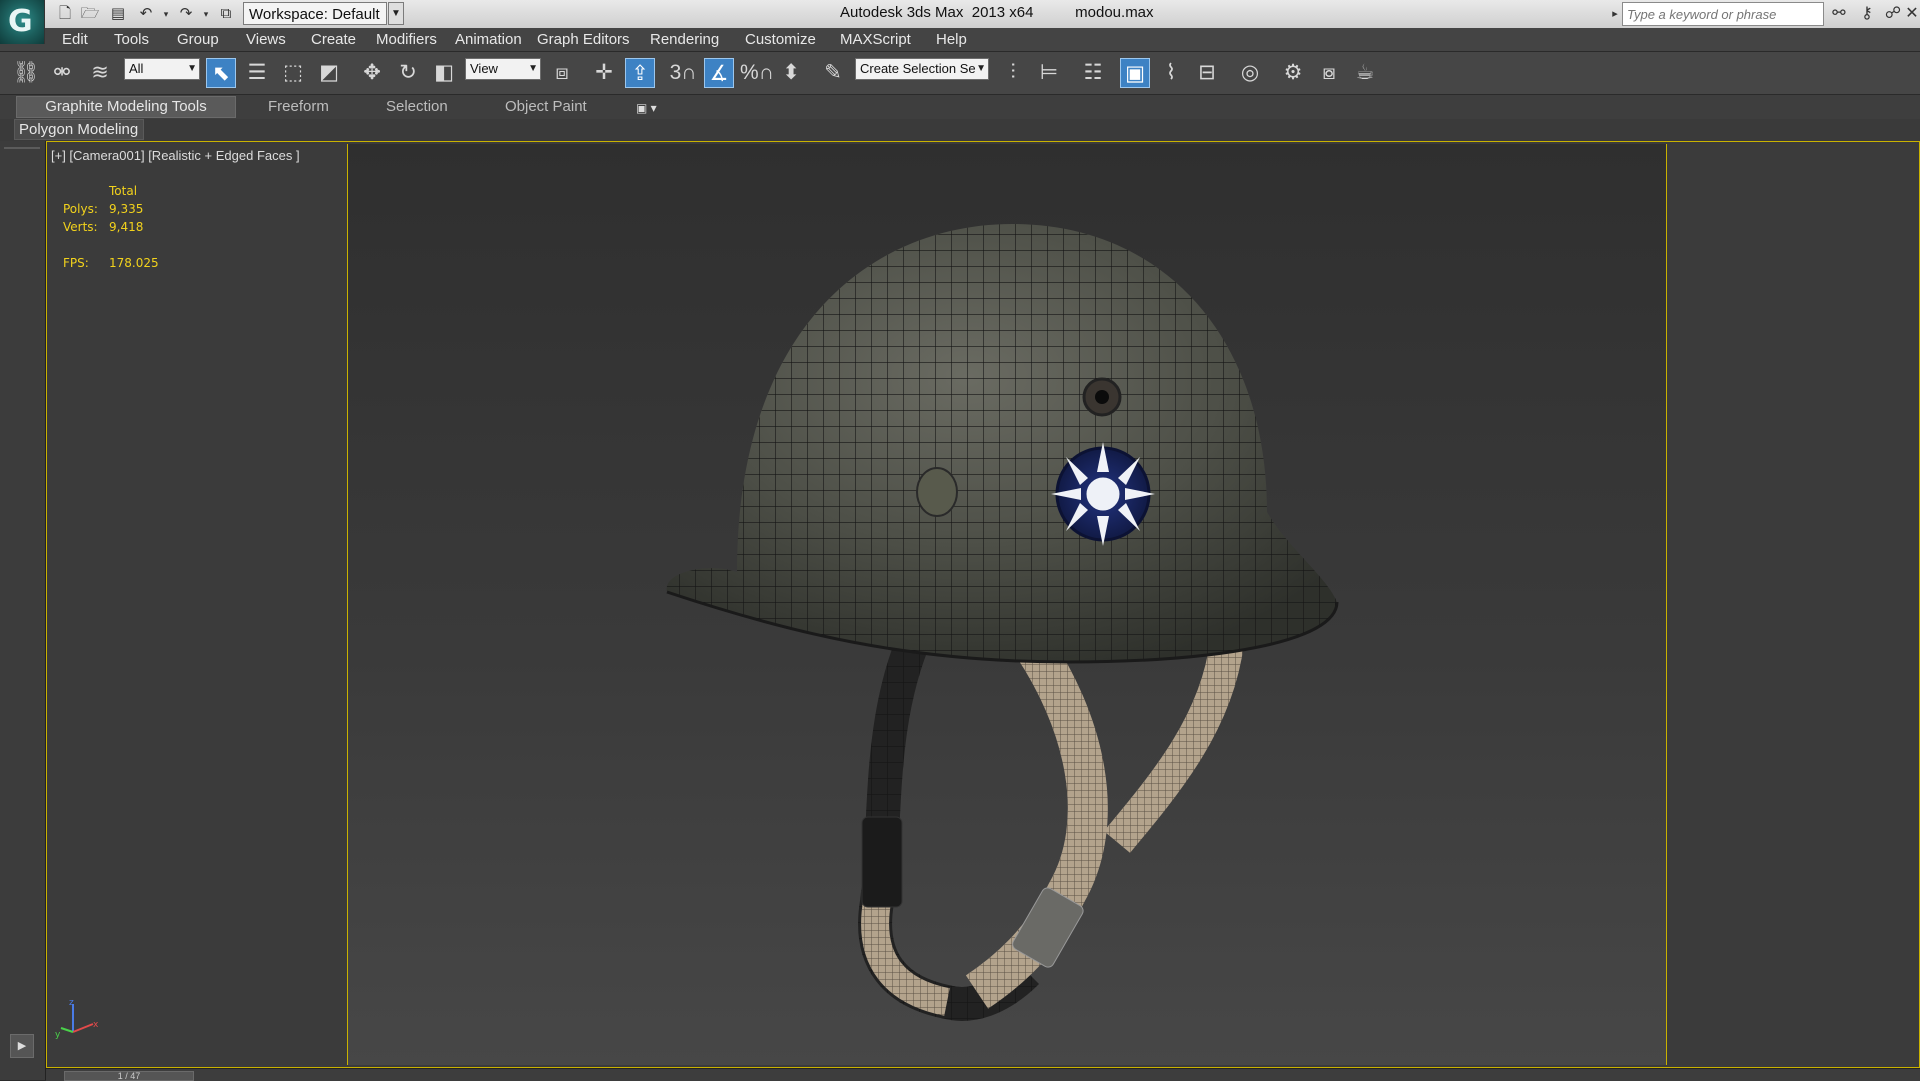  I want to click on play-icon: ▶, so click(22, 1046).